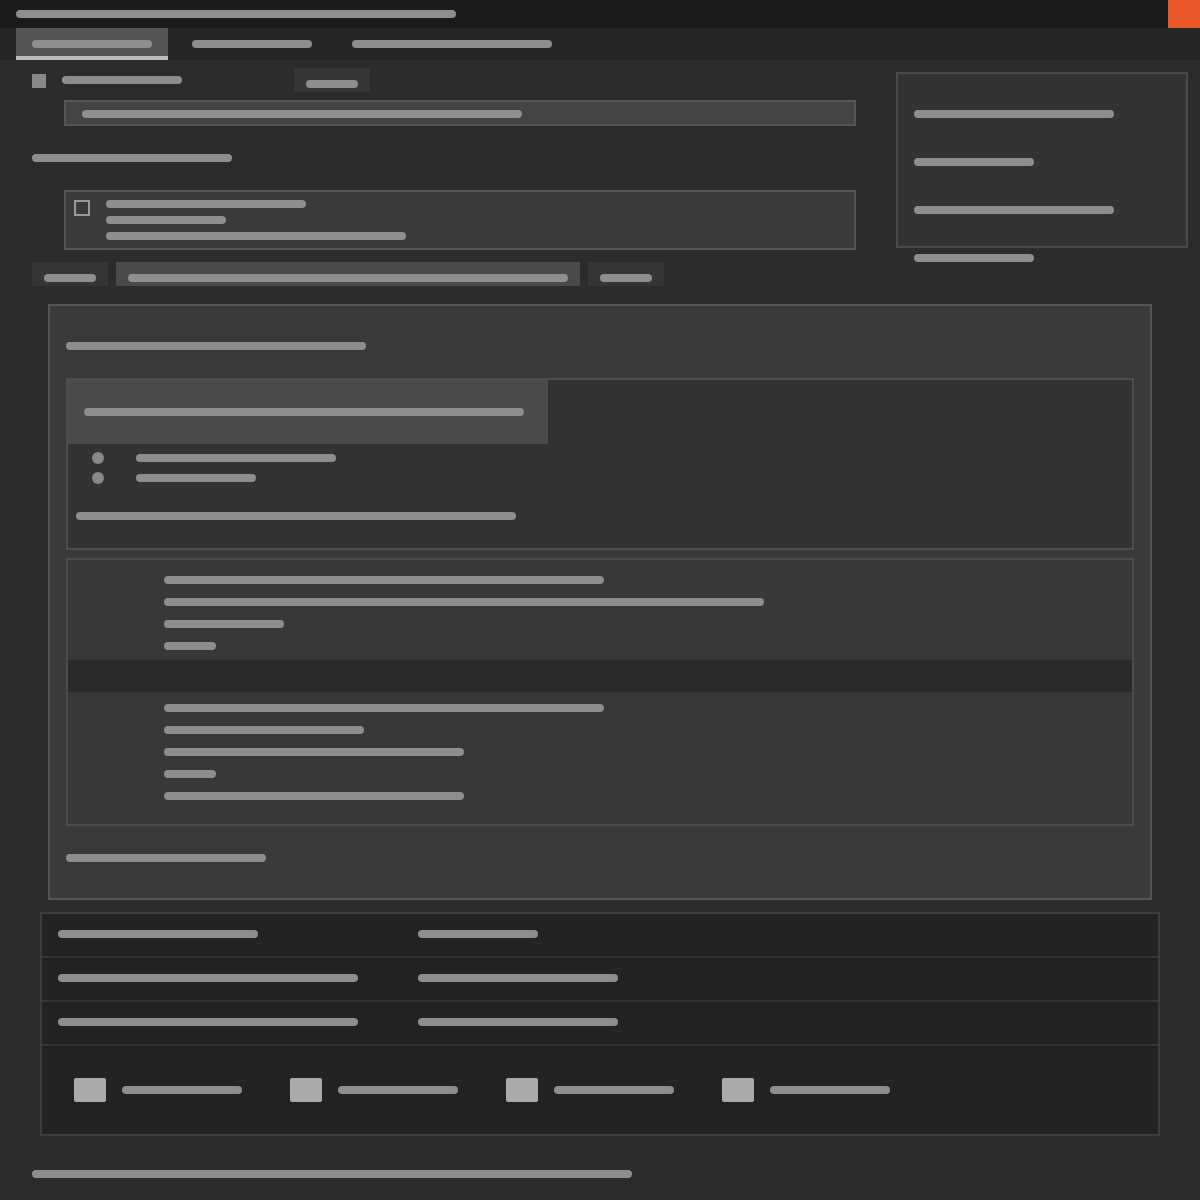  I want to click on search-field, so click(460, 113).